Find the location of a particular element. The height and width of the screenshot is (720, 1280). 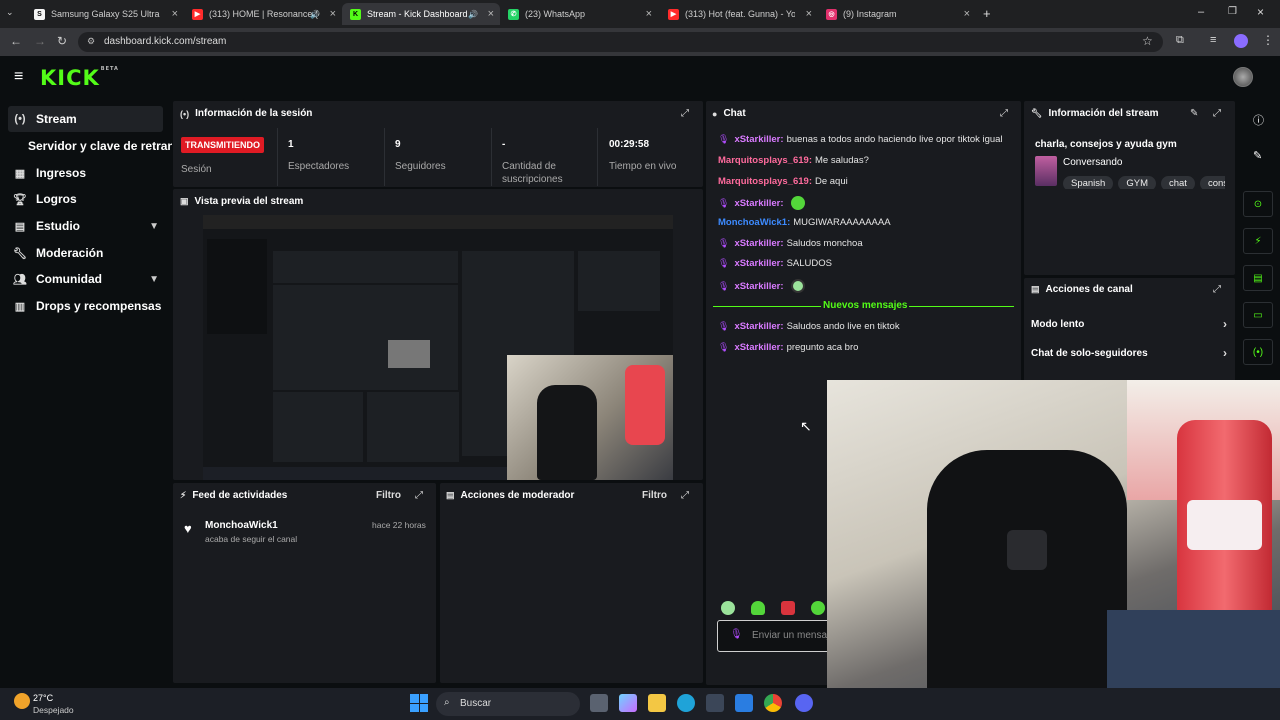

emote-skull-icon is located at coordinates (728, 608).